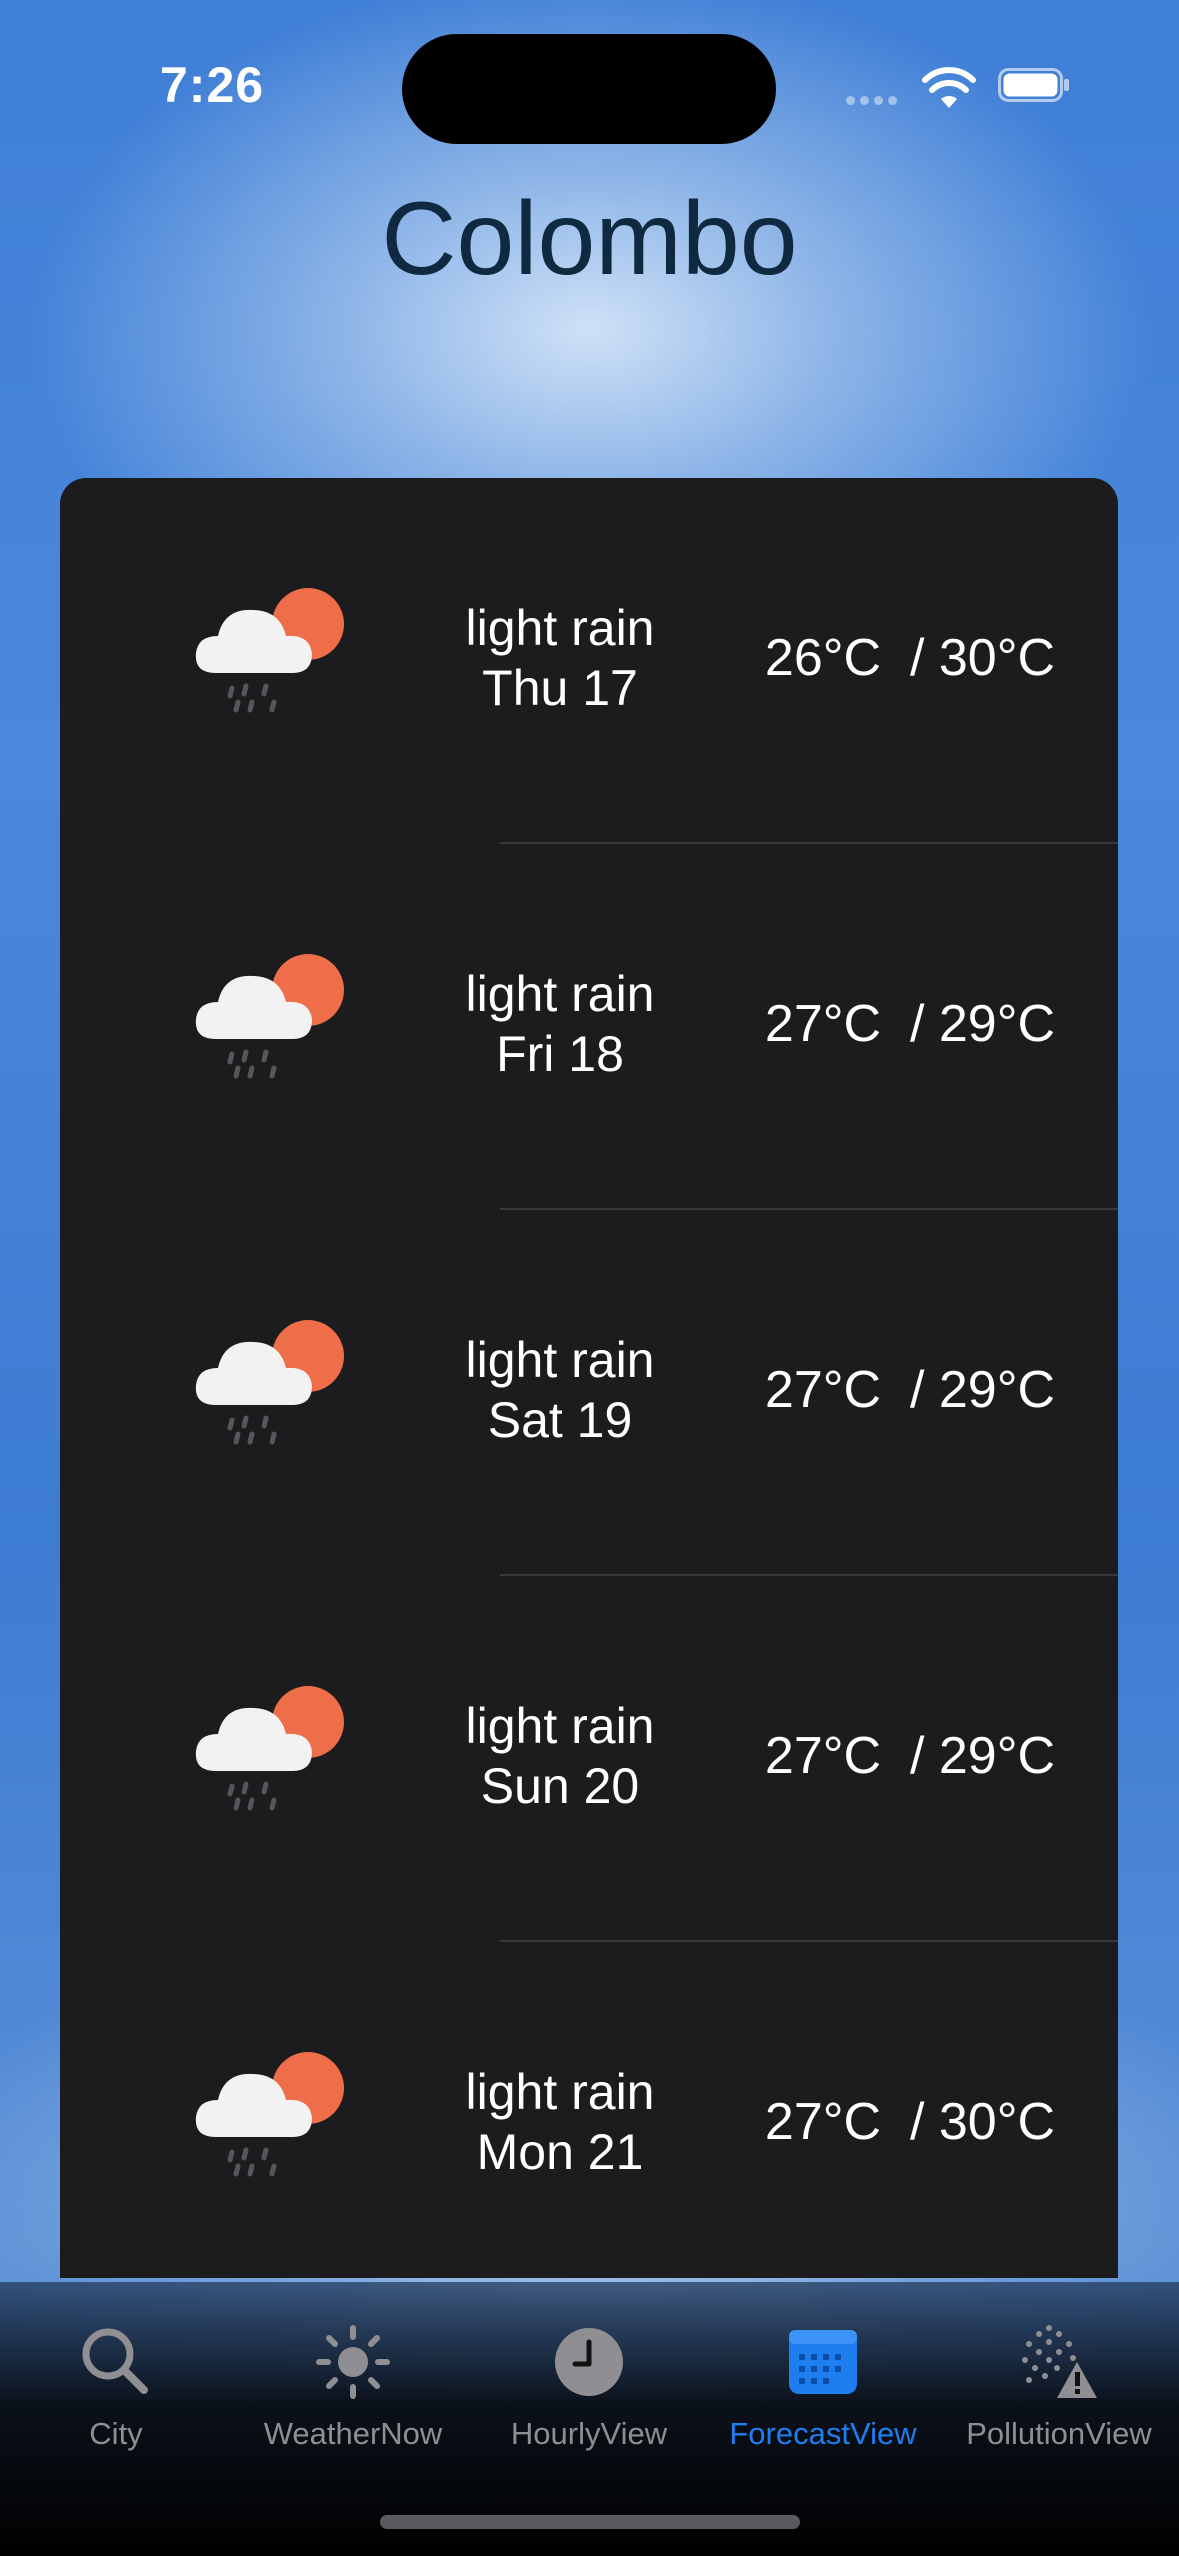 This screenshot has height=2556, width=1179. What do you see at coordinates (560, 2152) in the screenshot?
I see `forecast-day: Mon 21` at bounding box center [560, 2152].